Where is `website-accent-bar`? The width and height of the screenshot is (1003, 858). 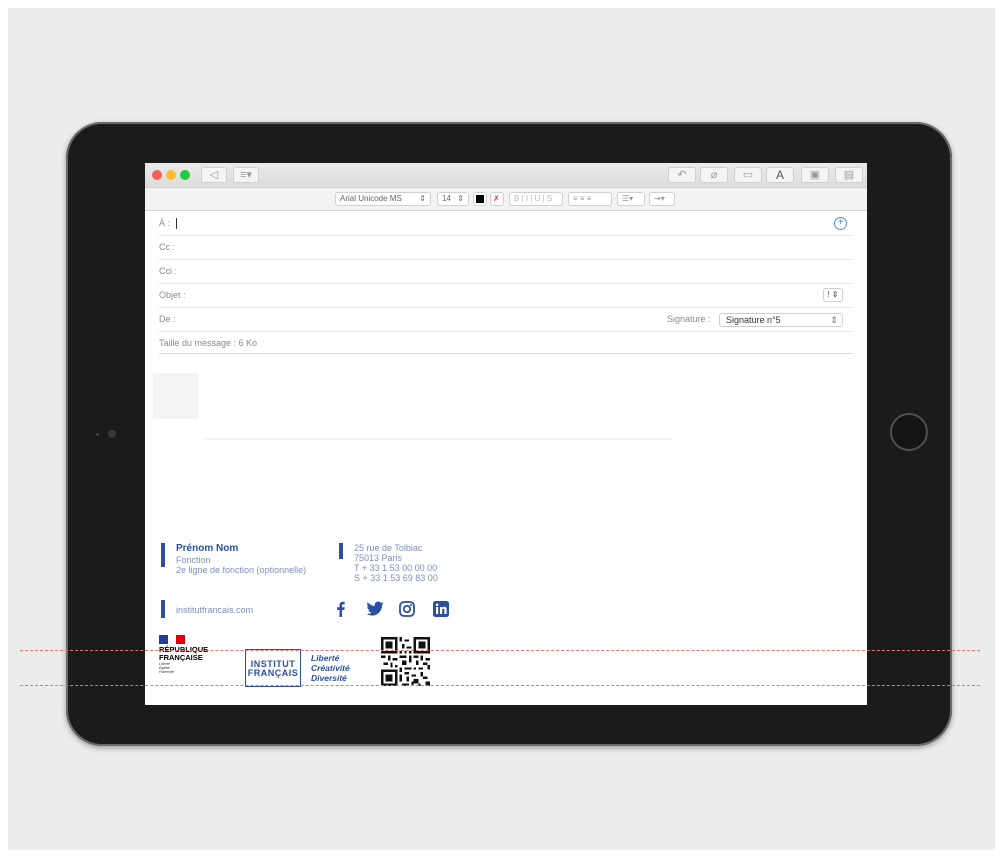
website-accent-bar is located at coordinates (163, 609).